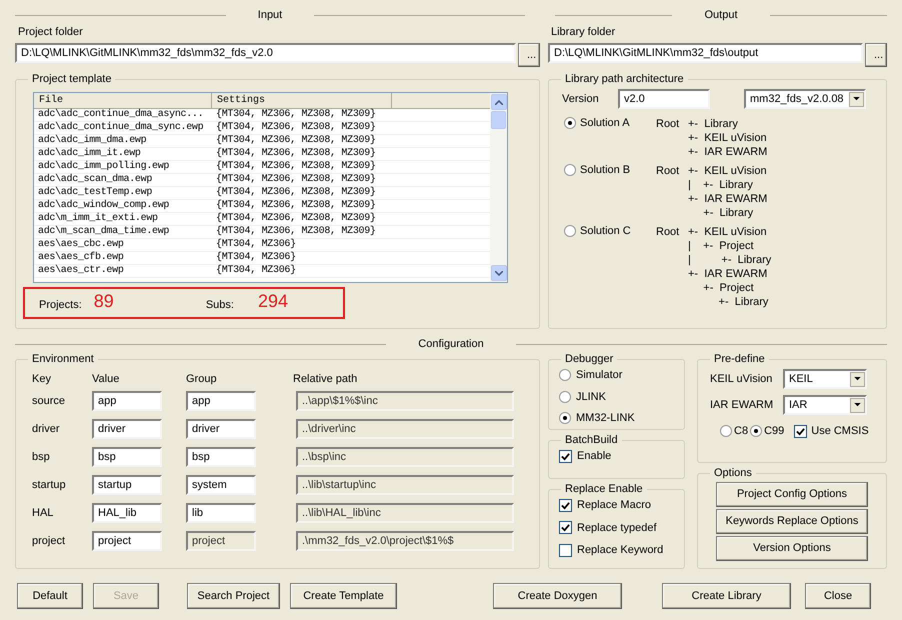 The height and width of the screenshot is (620, 902). I want to click on tree-root: Root, so click(668, 232).